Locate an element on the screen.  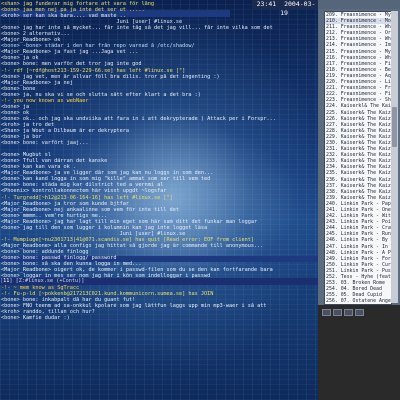
playlist-item-label: 255. 05. Dead Cupid is located at coordinates (354, 295).